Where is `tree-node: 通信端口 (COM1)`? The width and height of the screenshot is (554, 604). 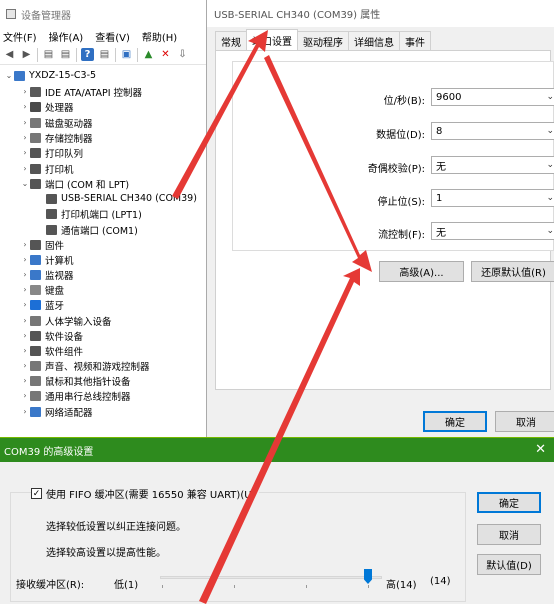 tree-node: 通信端口 (COM1) is located at coordinates (87, 229).